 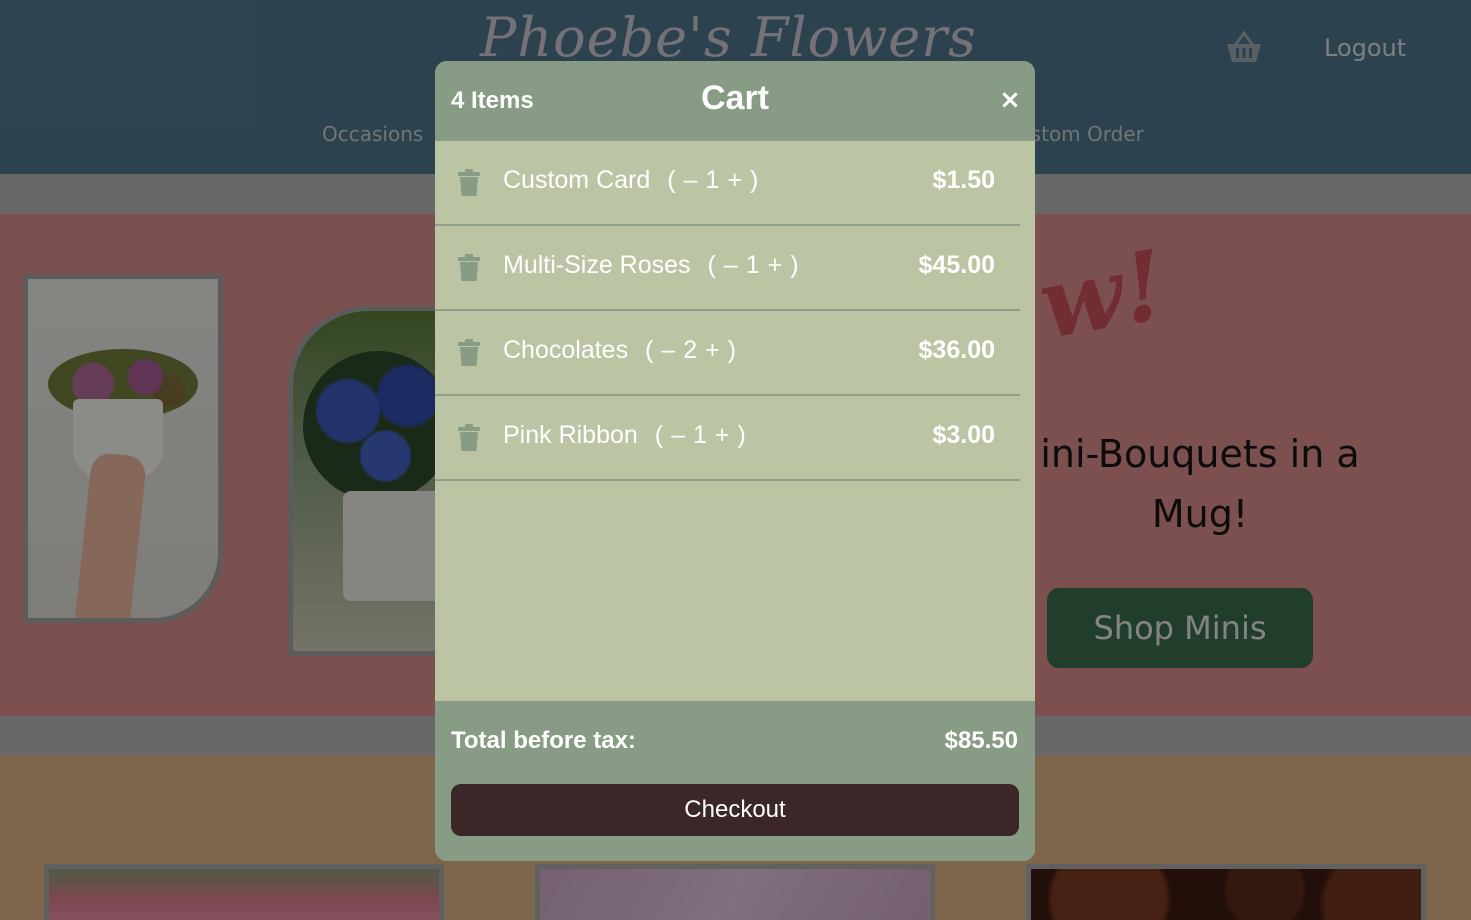 What do you see at coordinates (956, 350) in the screenshot?
I see `cart-item-price: $36.00` at bounding box center [956, 350].